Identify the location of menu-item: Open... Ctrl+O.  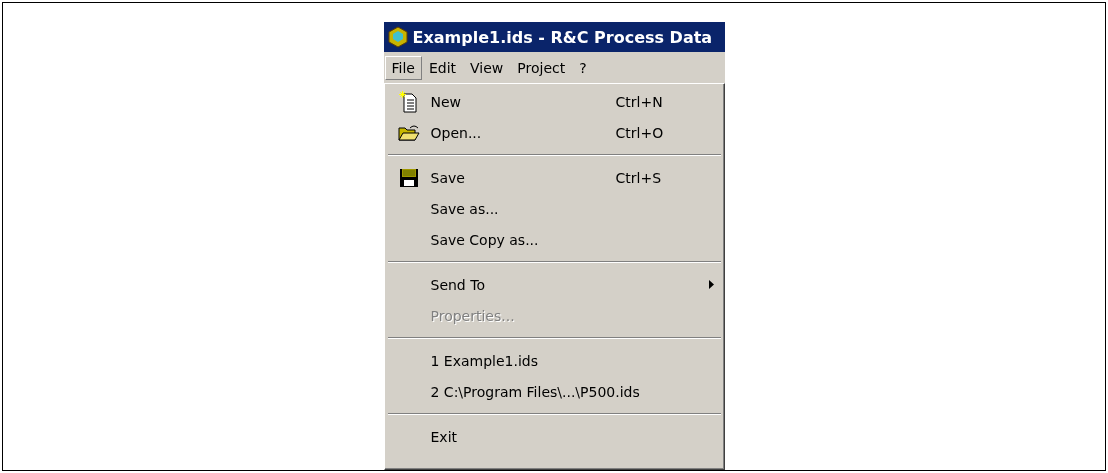
(554, 132).